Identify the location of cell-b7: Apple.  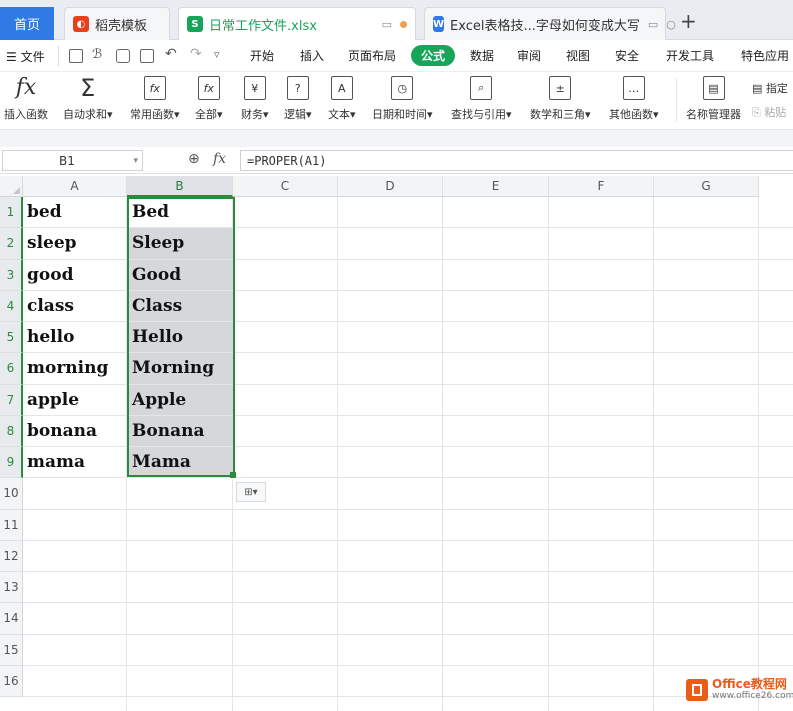
(180, 399).